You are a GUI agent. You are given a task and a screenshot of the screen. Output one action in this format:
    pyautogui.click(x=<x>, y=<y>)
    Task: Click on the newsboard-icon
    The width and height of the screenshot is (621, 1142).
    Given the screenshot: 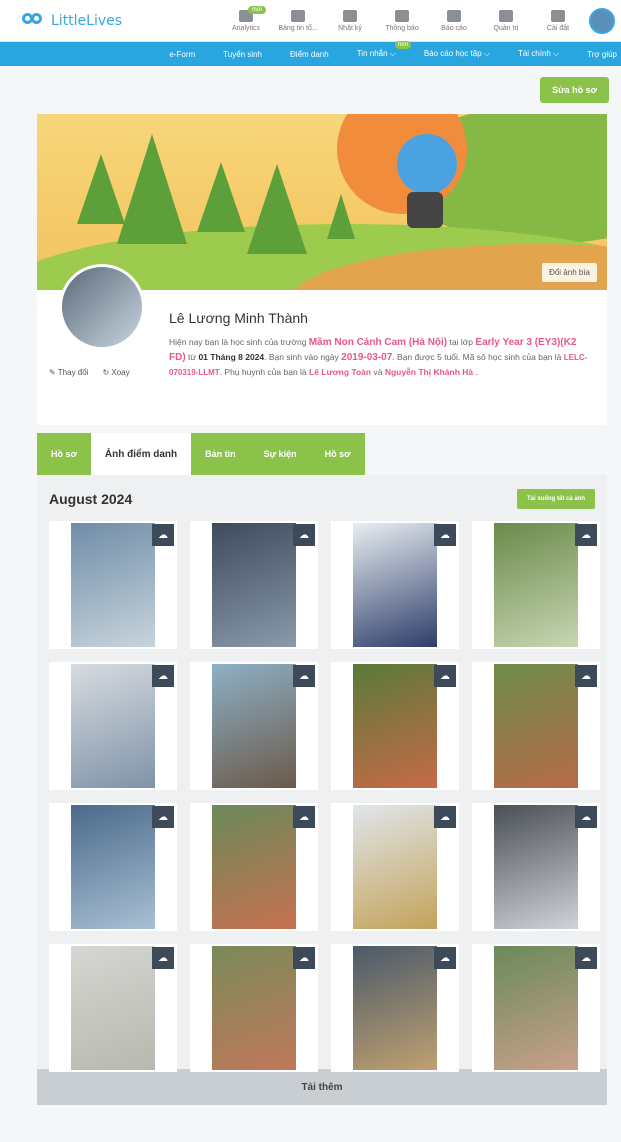 What is the action you would take?
    pyautogui.click(x=298, y=15)
    